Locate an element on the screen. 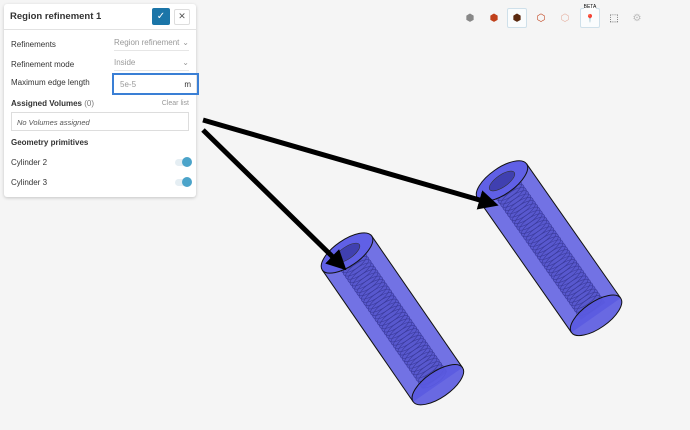 The height and width of the screenshot is (430, 690). refinements-select: Region refinement ⌄ is located at coordinates (151, 44).